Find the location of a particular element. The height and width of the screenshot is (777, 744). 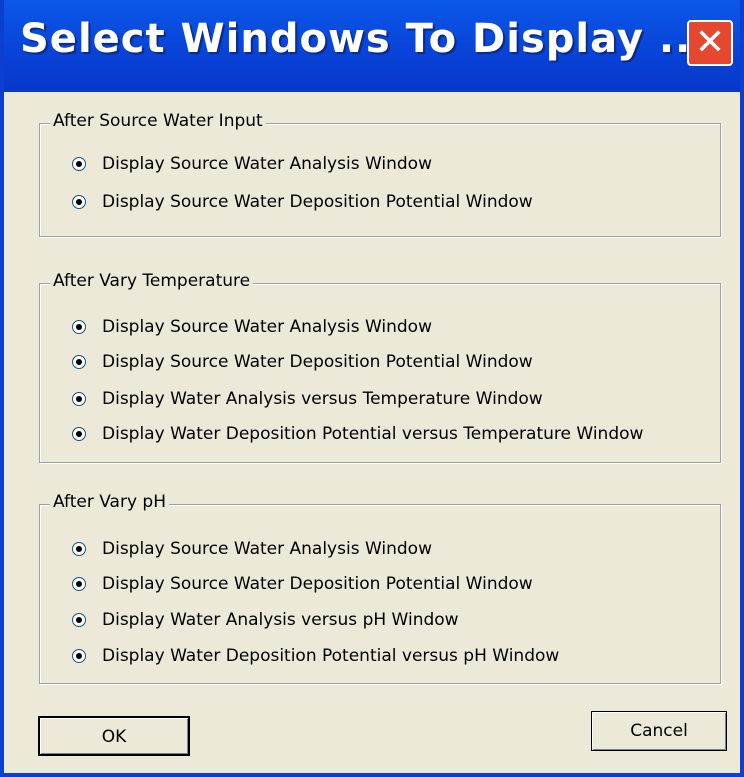

ok-button: OK is located at coordinates (114, 736).